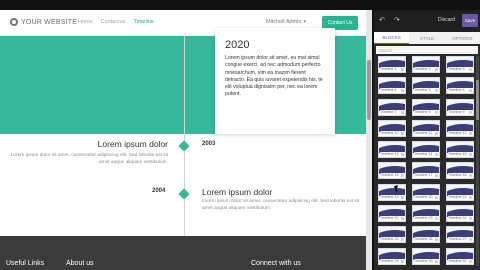 Image resolution: width=480 pixels, height=270 pixels. Describe the element at coordinates (397, 20) in the screenshot. I see `redo-icon: ↷` at that location.